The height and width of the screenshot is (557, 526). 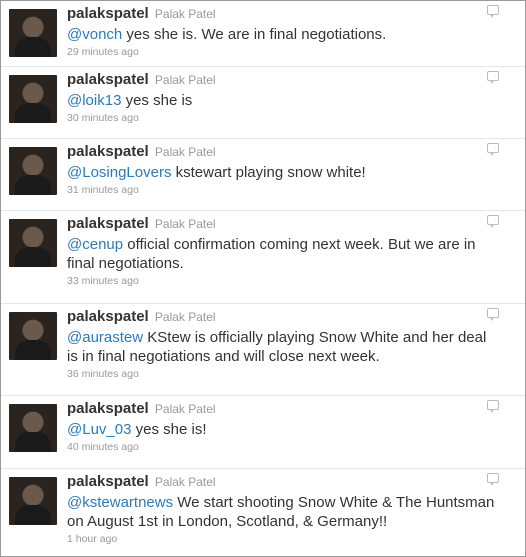 What do you see at coordinates (99, 429) in the screenshot?
I see `mention-link: @Luv_03` at bounding box center [99, 429].